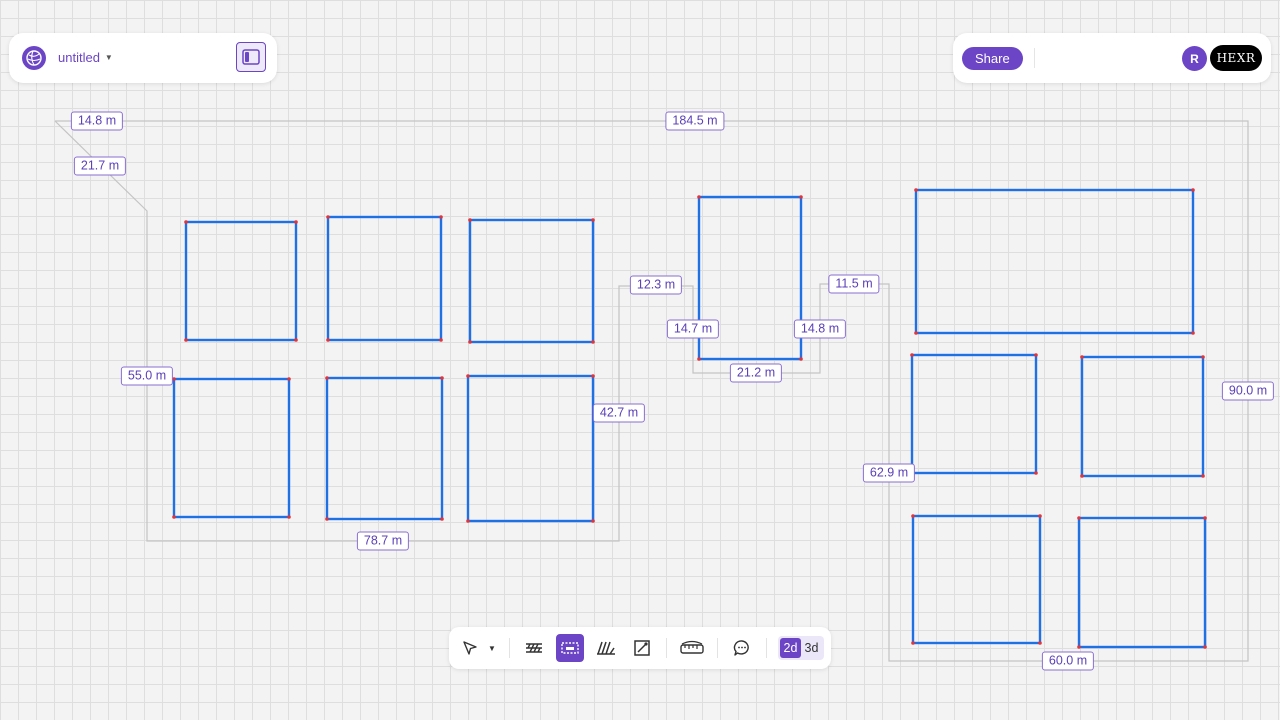  Describe the element at coordinates (100, 166) in the screenshot. I see `dimension-label: 21.7 m` at that location.